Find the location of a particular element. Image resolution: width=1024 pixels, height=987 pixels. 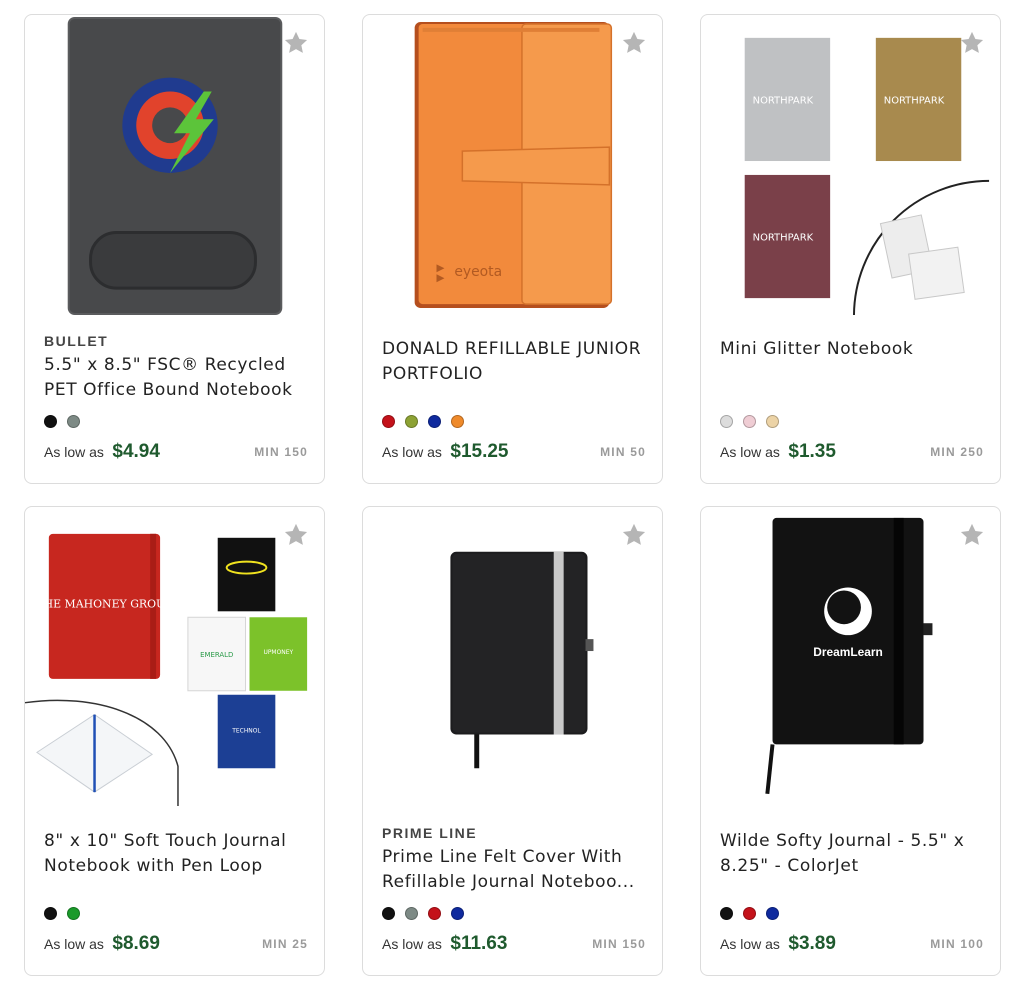

product-price: $11.63 is located at coordinates (479, 943).